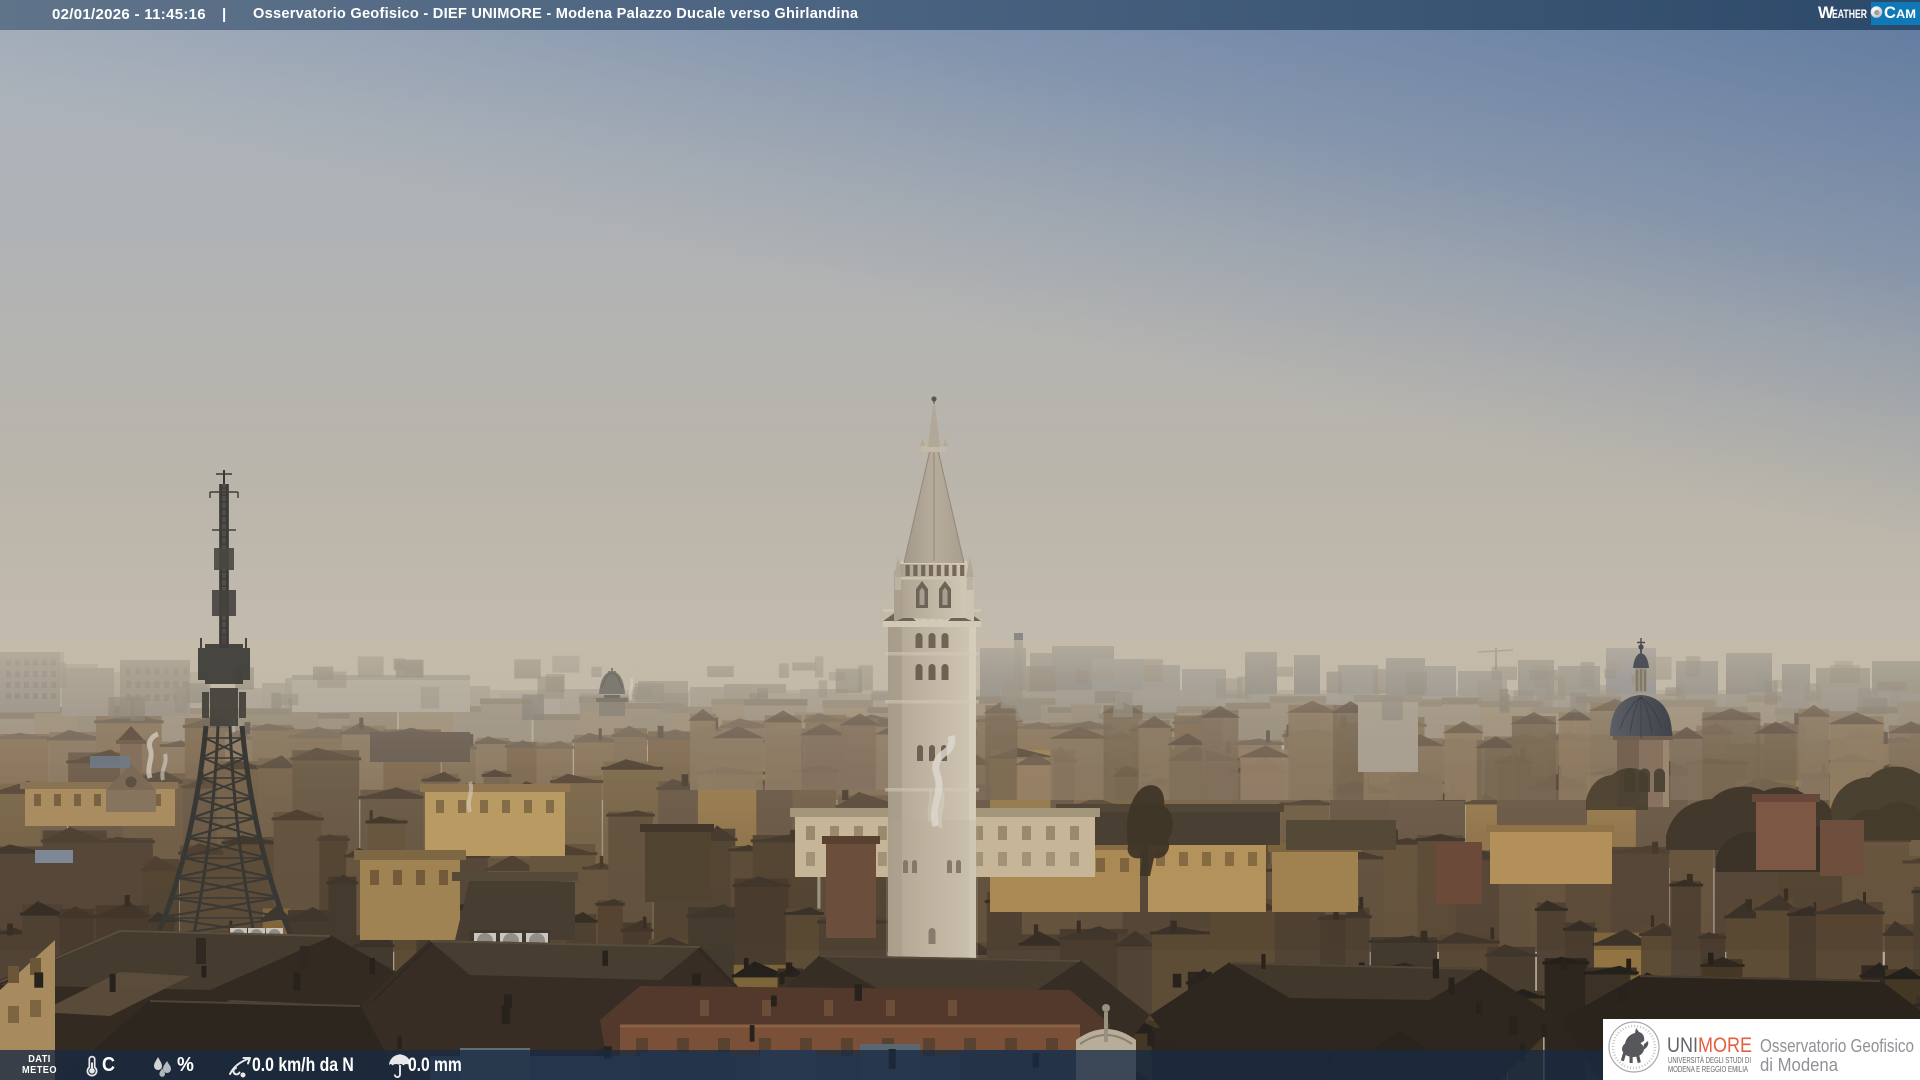 This screenshot has height=1080, width=1920. Describe the element at coordinates (1890, 13) in the screenshot. I see `svg-text: C` at that location.